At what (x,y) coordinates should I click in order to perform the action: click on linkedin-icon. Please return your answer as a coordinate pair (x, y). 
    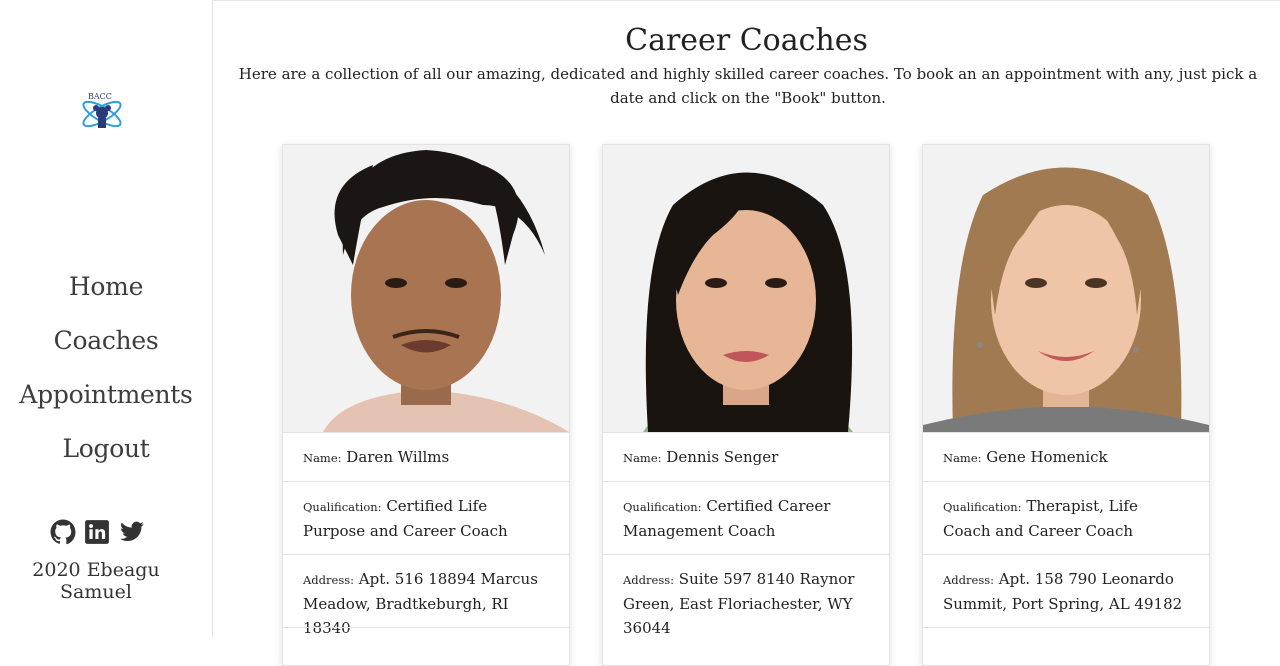
    Looking at the image, I should click on (97, 532).